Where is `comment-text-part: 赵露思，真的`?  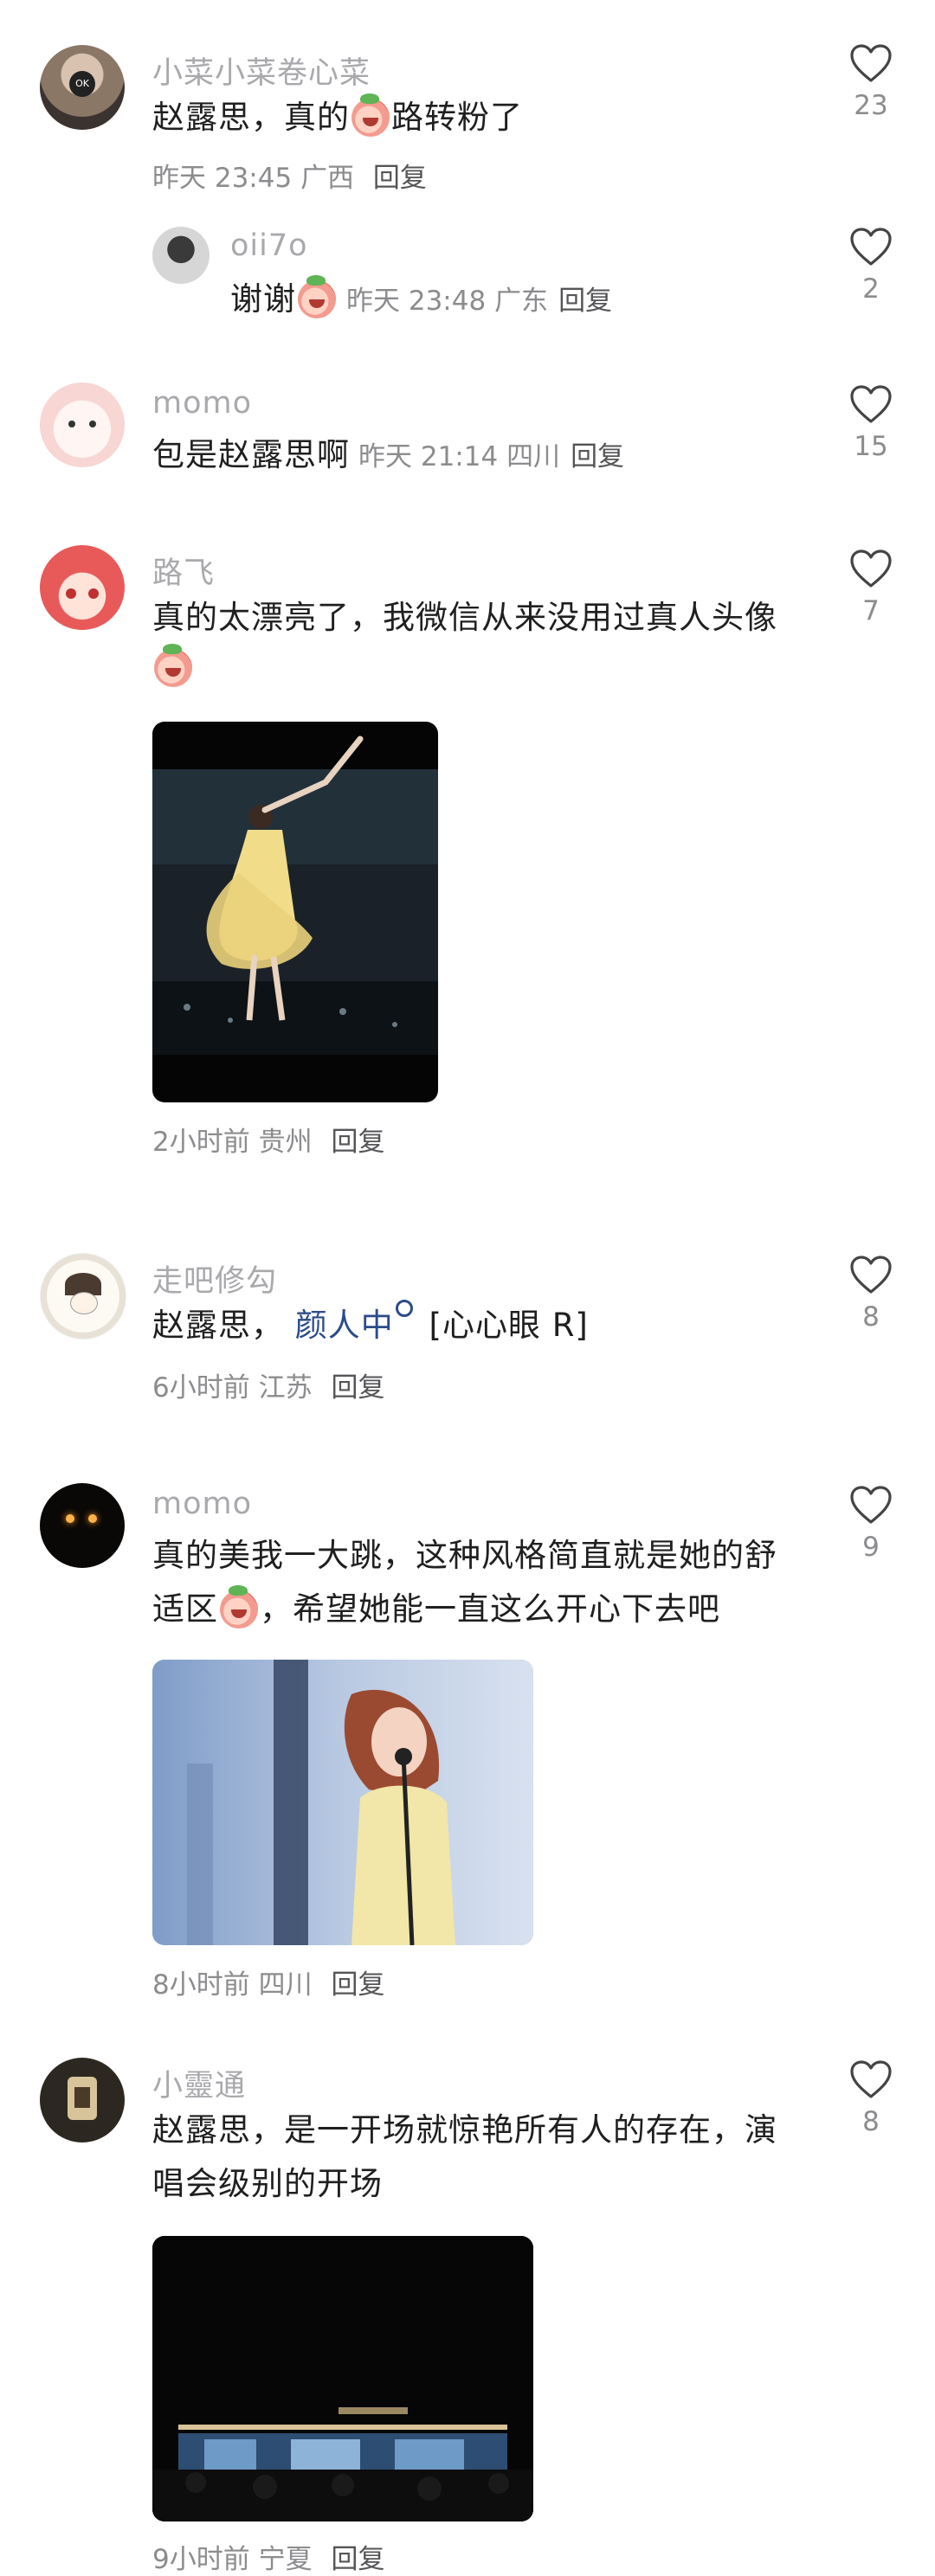 comment-text-part: 赵露思，真的 is located at coordinates (251, 118).